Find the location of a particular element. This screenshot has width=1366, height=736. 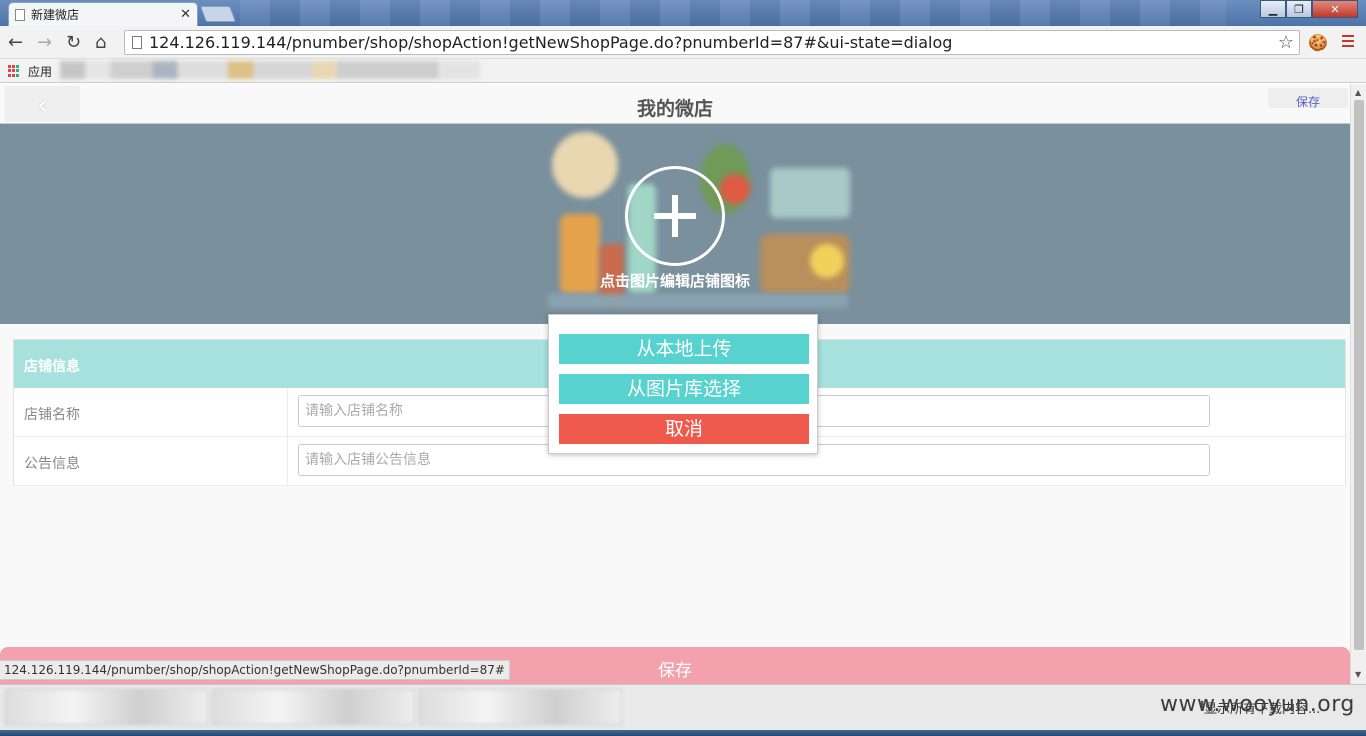

new-tab-button is located at coordinates (218, 14).